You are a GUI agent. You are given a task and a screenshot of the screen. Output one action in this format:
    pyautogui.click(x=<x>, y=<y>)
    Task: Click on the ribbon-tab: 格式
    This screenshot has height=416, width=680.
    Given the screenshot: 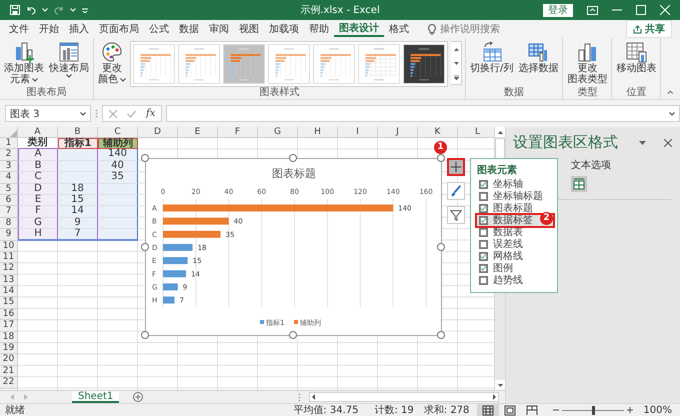 What is the action you would take?
    pyautogui.click(x=399, y=29)
    